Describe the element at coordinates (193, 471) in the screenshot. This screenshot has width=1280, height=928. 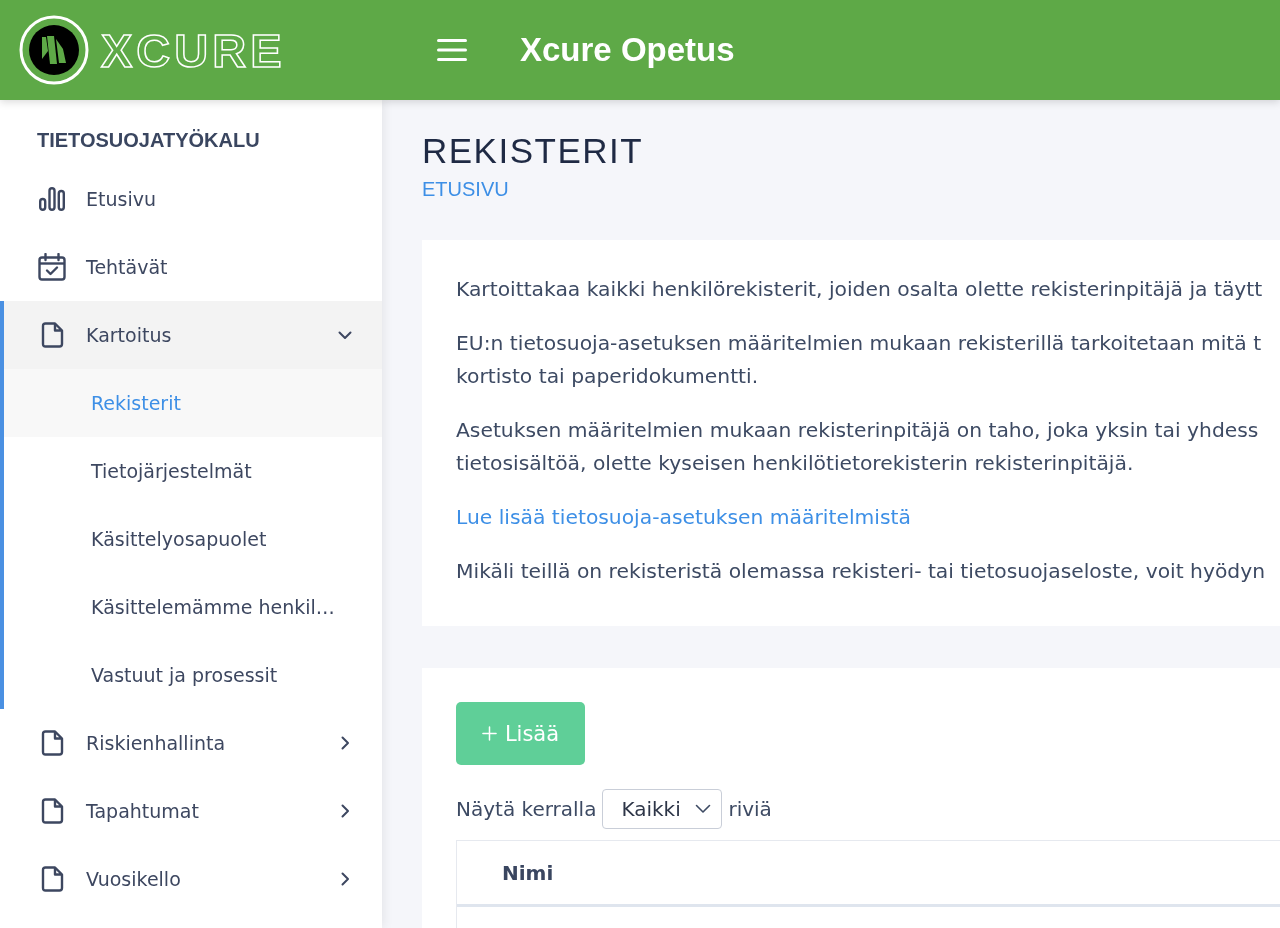
I see `sidebar-subitem: Tietojärjestelmät` at that location.